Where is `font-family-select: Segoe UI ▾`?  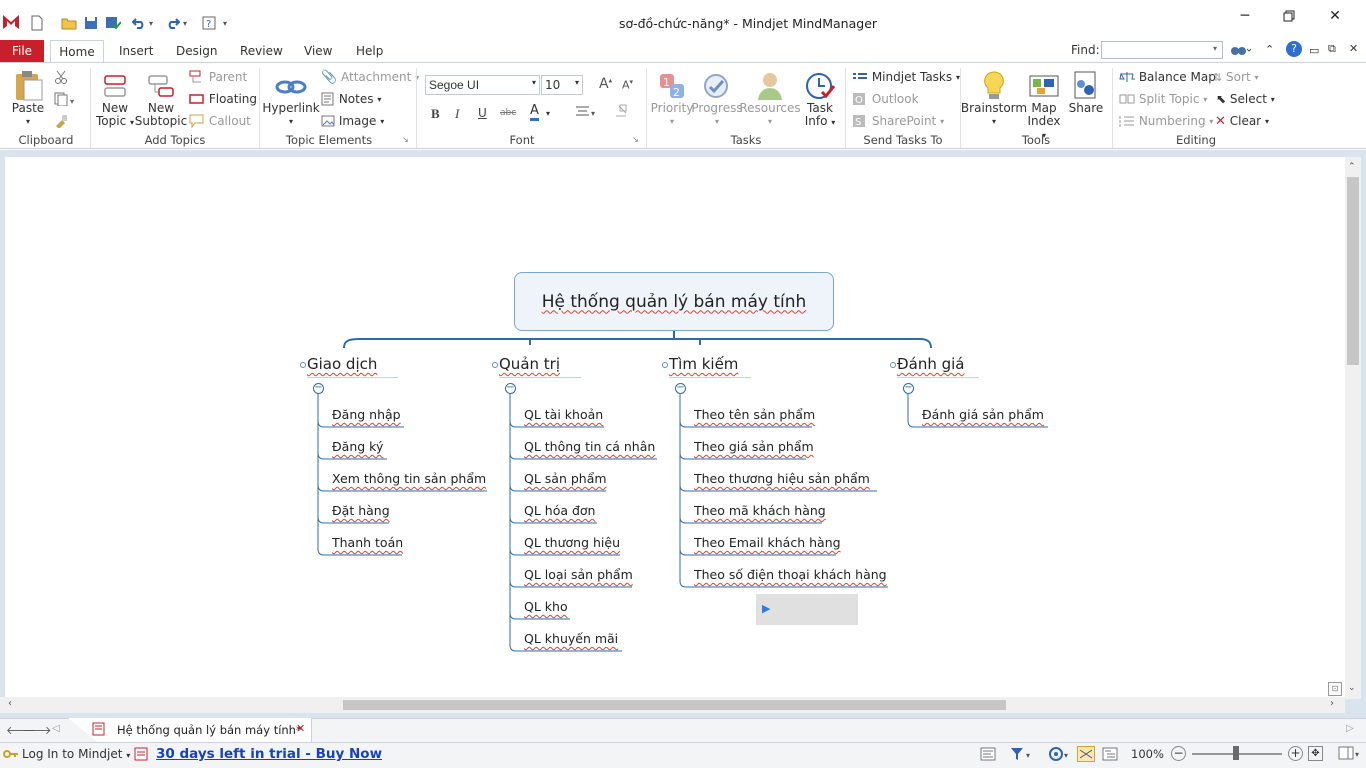
font-family-select: Segoe UI ▾ is located at coordinates (482, 85).